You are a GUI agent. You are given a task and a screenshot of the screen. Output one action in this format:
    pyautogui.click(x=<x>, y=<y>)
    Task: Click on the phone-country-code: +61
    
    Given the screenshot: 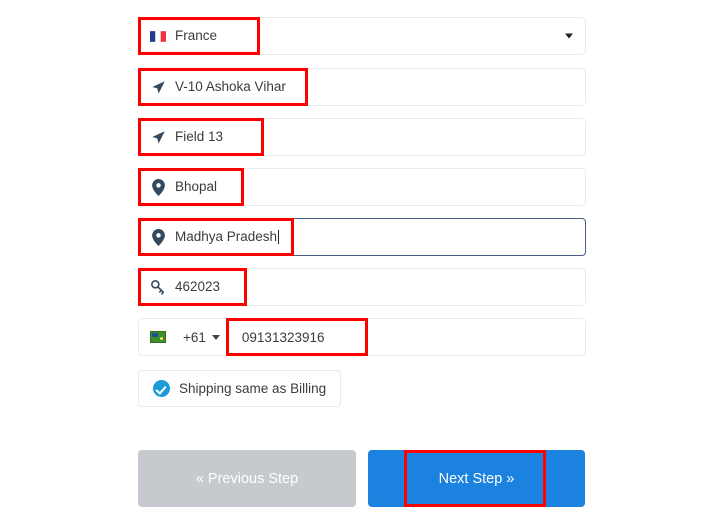 What is the action you would take?
    pyautogui.click(x=194, y=337)
    